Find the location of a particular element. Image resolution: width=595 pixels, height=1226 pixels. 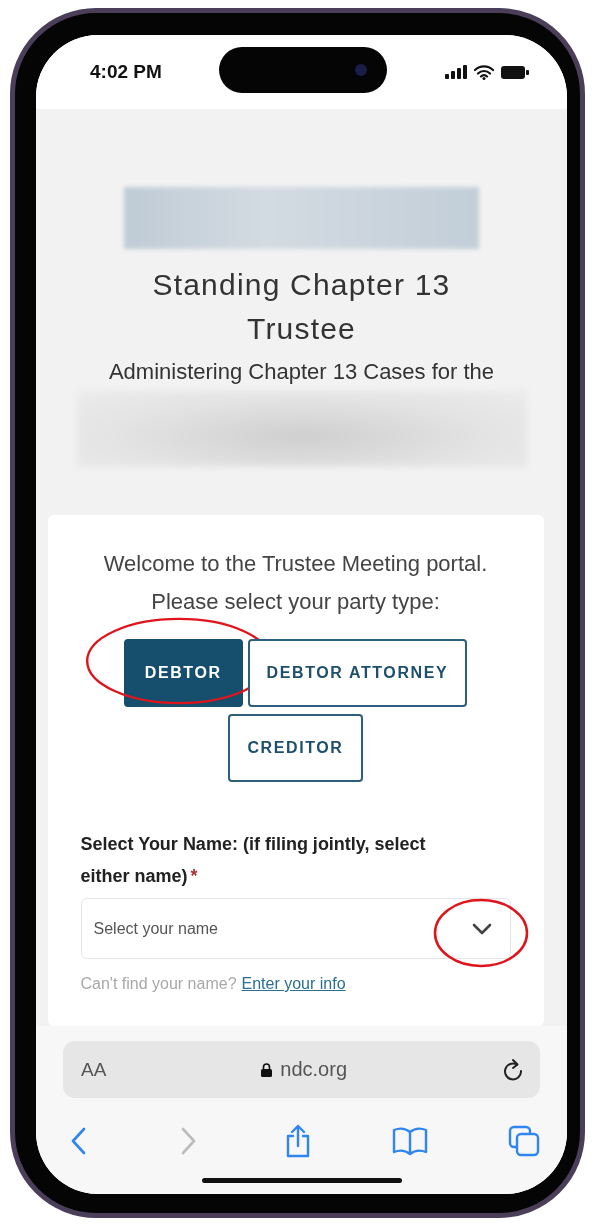

battery-icon is located at coordinates (515, 72).